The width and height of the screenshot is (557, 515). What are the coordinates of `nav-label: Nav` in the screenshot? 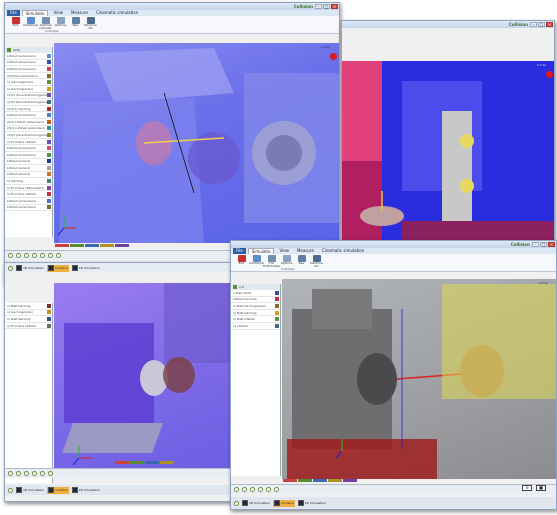 It's located at (75, 25).